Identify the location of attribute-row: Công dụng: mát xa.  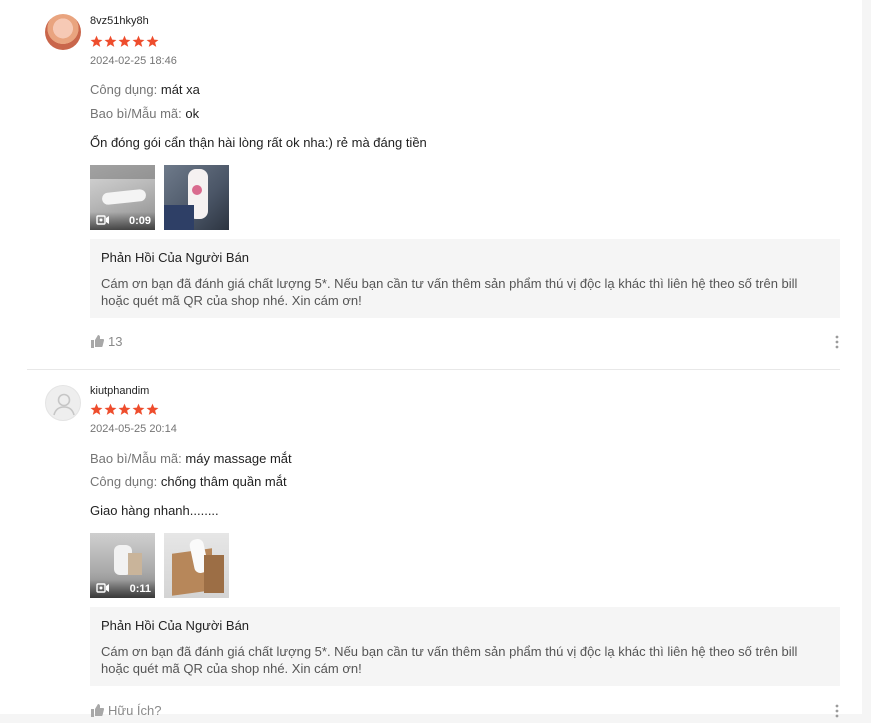
(145, 89).